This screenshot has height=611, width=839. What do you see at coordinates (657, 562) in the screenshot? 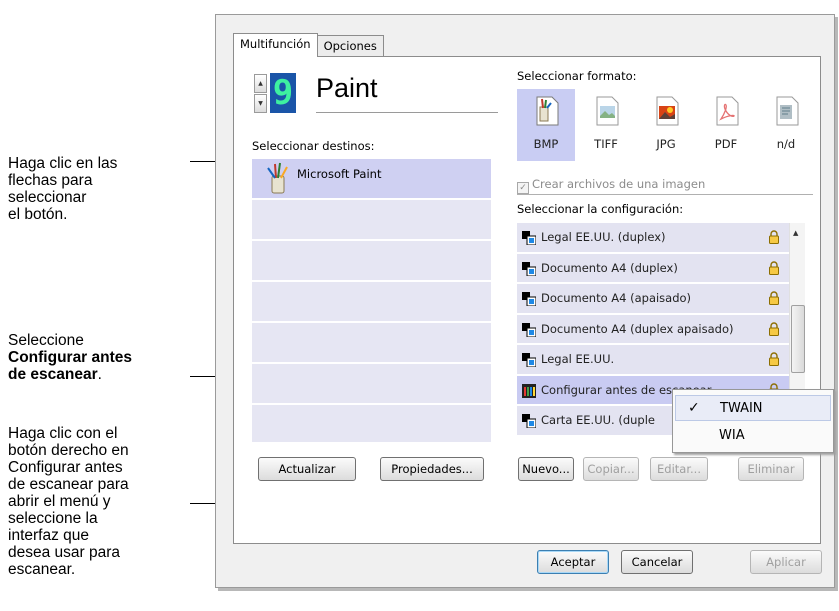
I see `cancel-button: Cancelar` at bounding box center [657, 562].